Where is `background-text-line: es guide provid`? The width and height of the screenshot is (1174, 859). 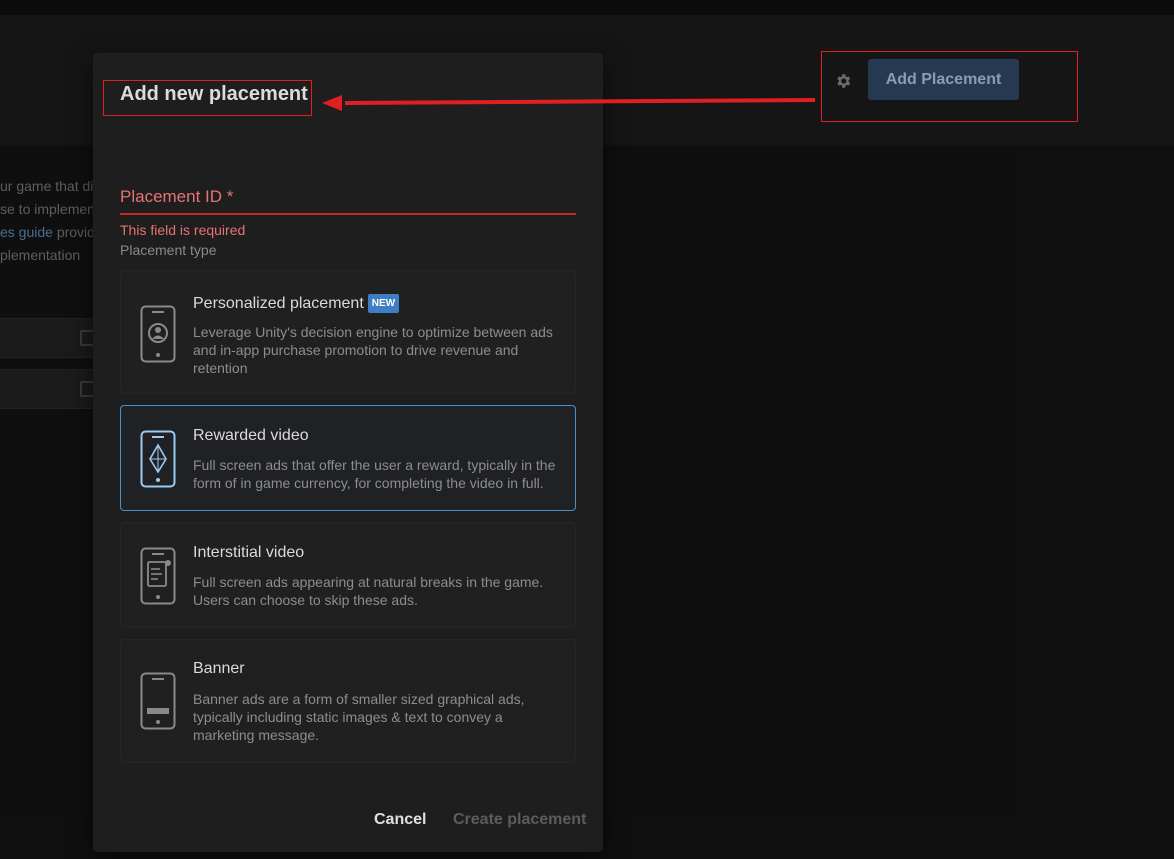 background-text-line: es guide provid is located at coordinates (47, 232).